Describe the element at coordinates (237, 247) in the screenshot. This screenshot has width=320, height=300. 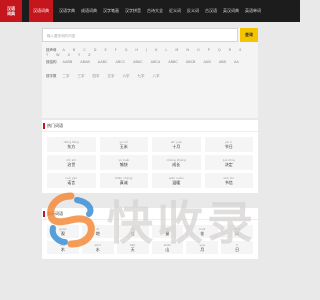
I see `latest-word-item: rì 日` at that location.